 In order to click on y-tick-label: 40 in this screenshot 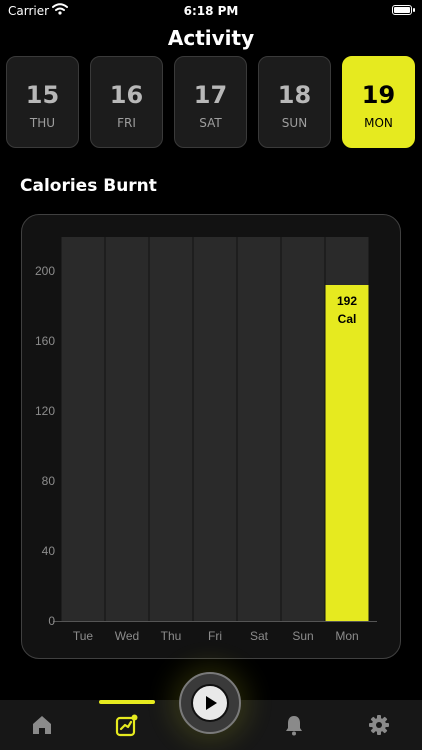, I will do `click(49, 551)`.